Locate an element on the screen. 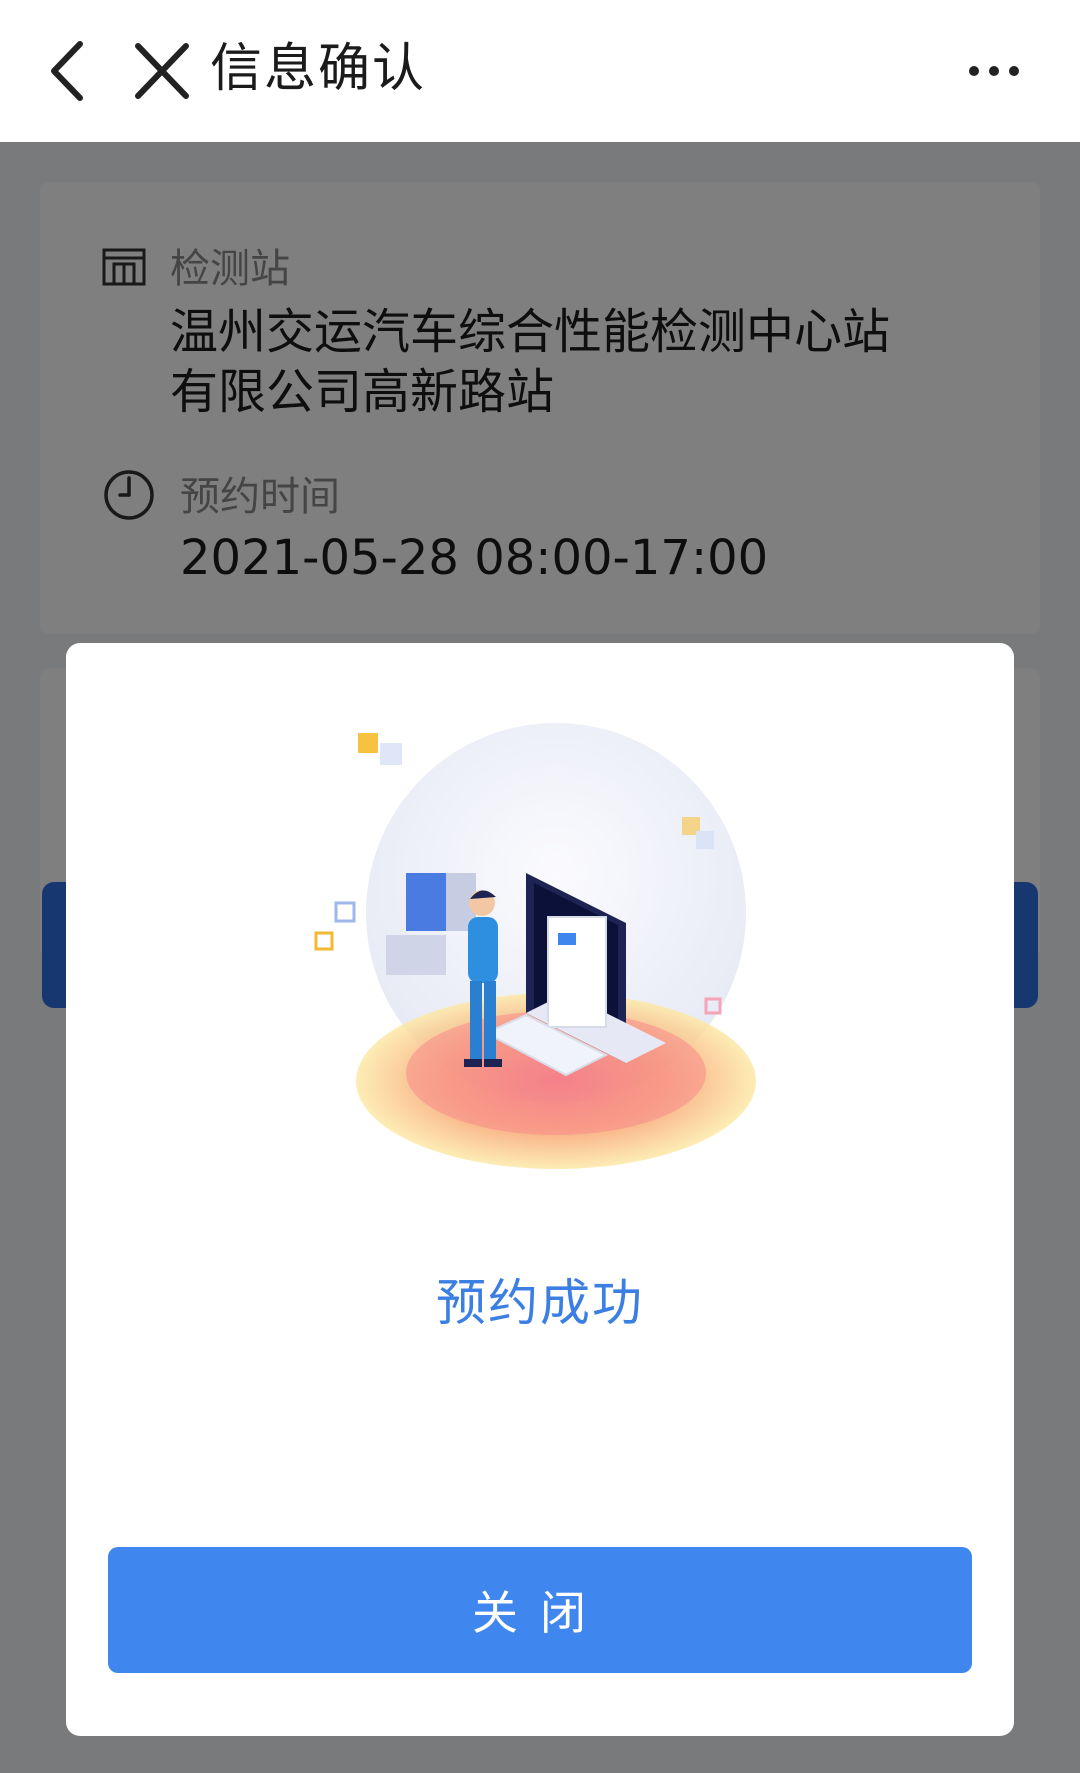 This screenshot has height=1773, width=1080. page-title: 信息确认 is located at coordinates (318, 69).